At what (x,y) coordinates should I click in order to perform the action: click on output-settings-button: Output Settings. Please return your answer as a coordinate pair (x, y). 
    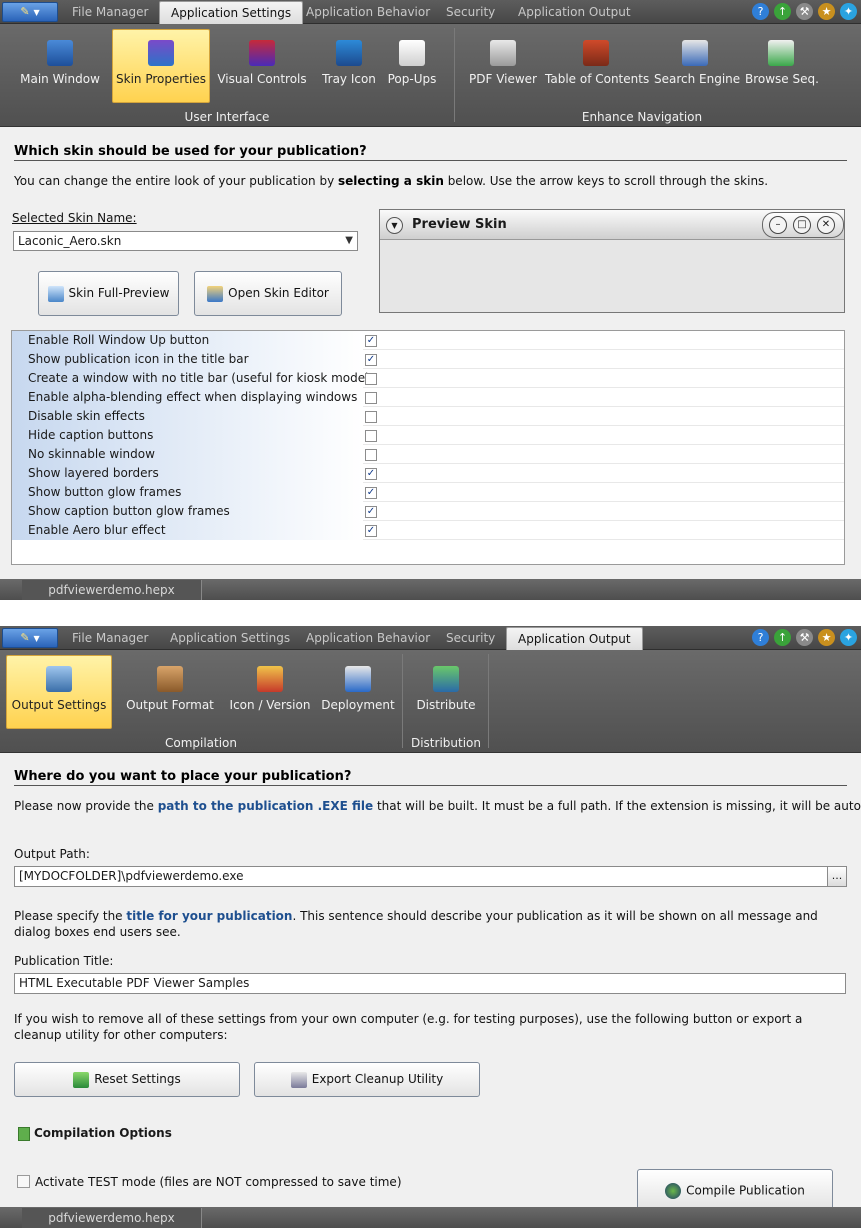
    Looking at the image, I should click on (59, 692).